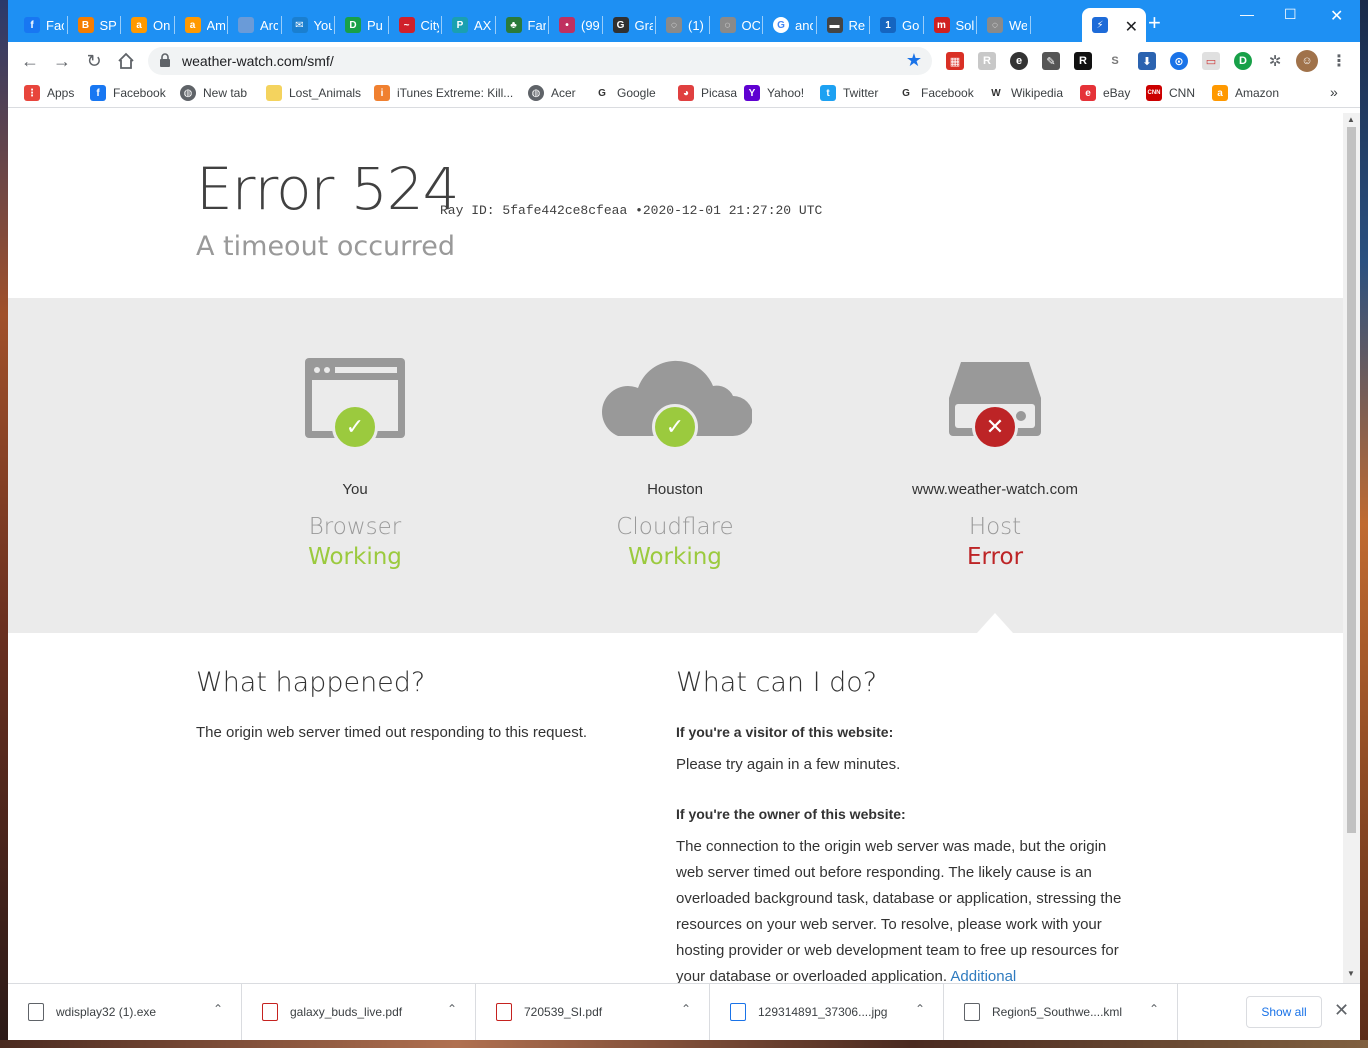 The width and height of the screenshot is (1368, 1048). Describe the element at coordinates (308, 25) in the screenshot. I see `browser-tab: ✉ You` at that location.